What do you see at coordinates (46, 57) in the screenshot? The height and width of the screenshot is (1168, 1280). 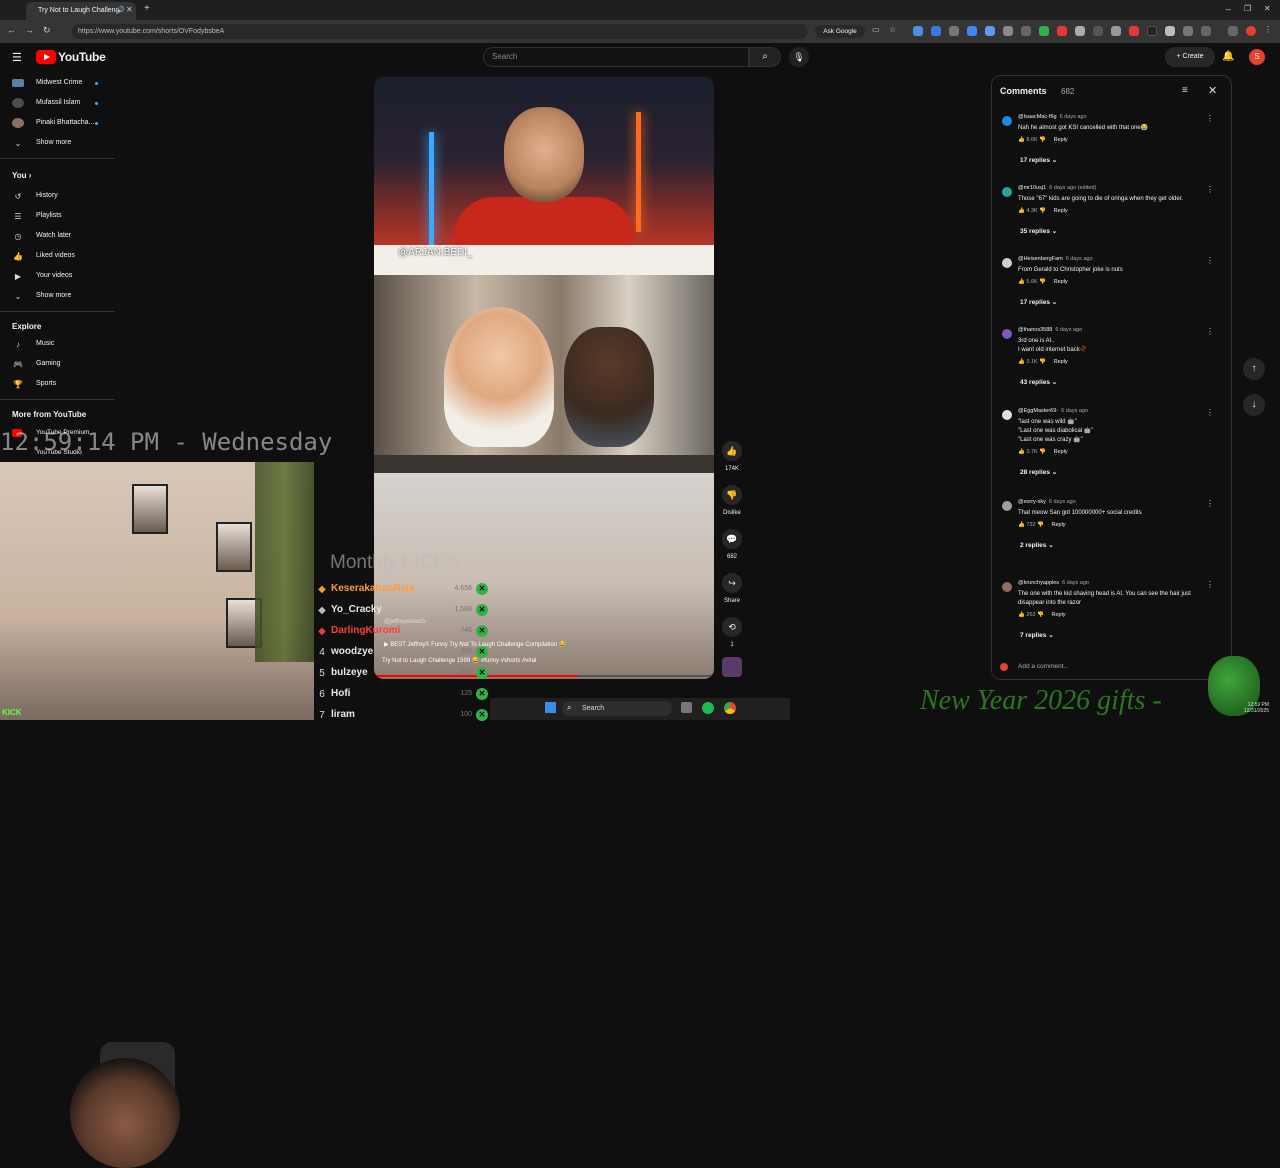 I see `youtube-logo-icon` at bounding box center [46, 57].